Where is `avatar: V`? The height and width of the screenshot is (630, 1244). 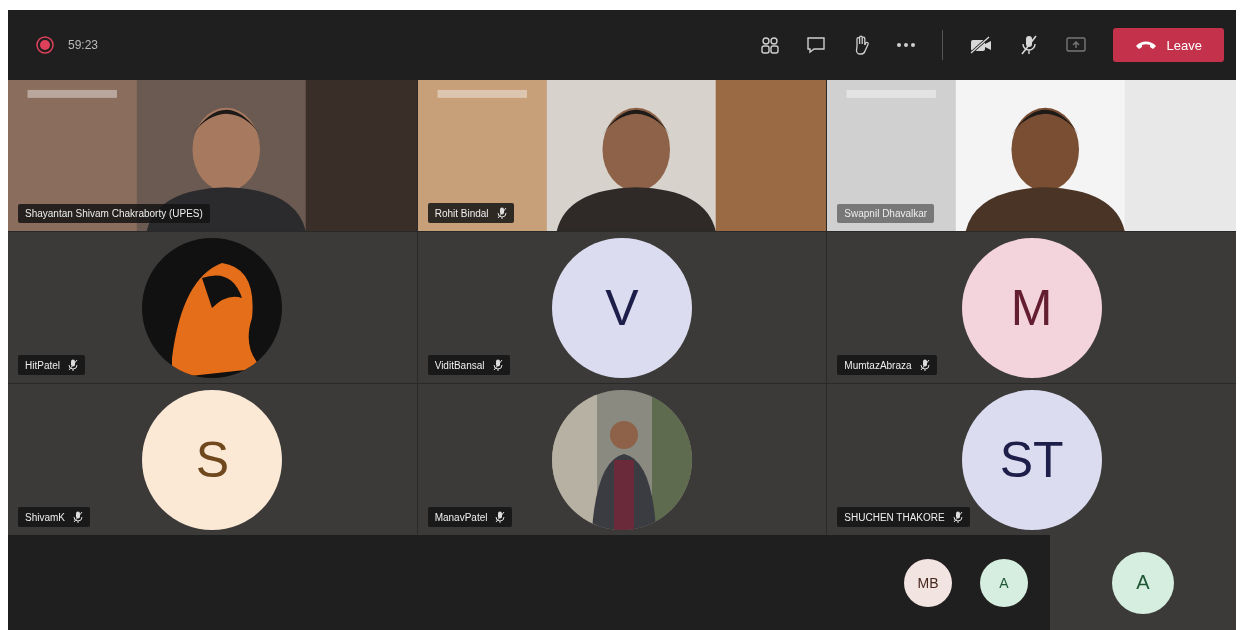 avatar: V is located at coordinates (622, 307).